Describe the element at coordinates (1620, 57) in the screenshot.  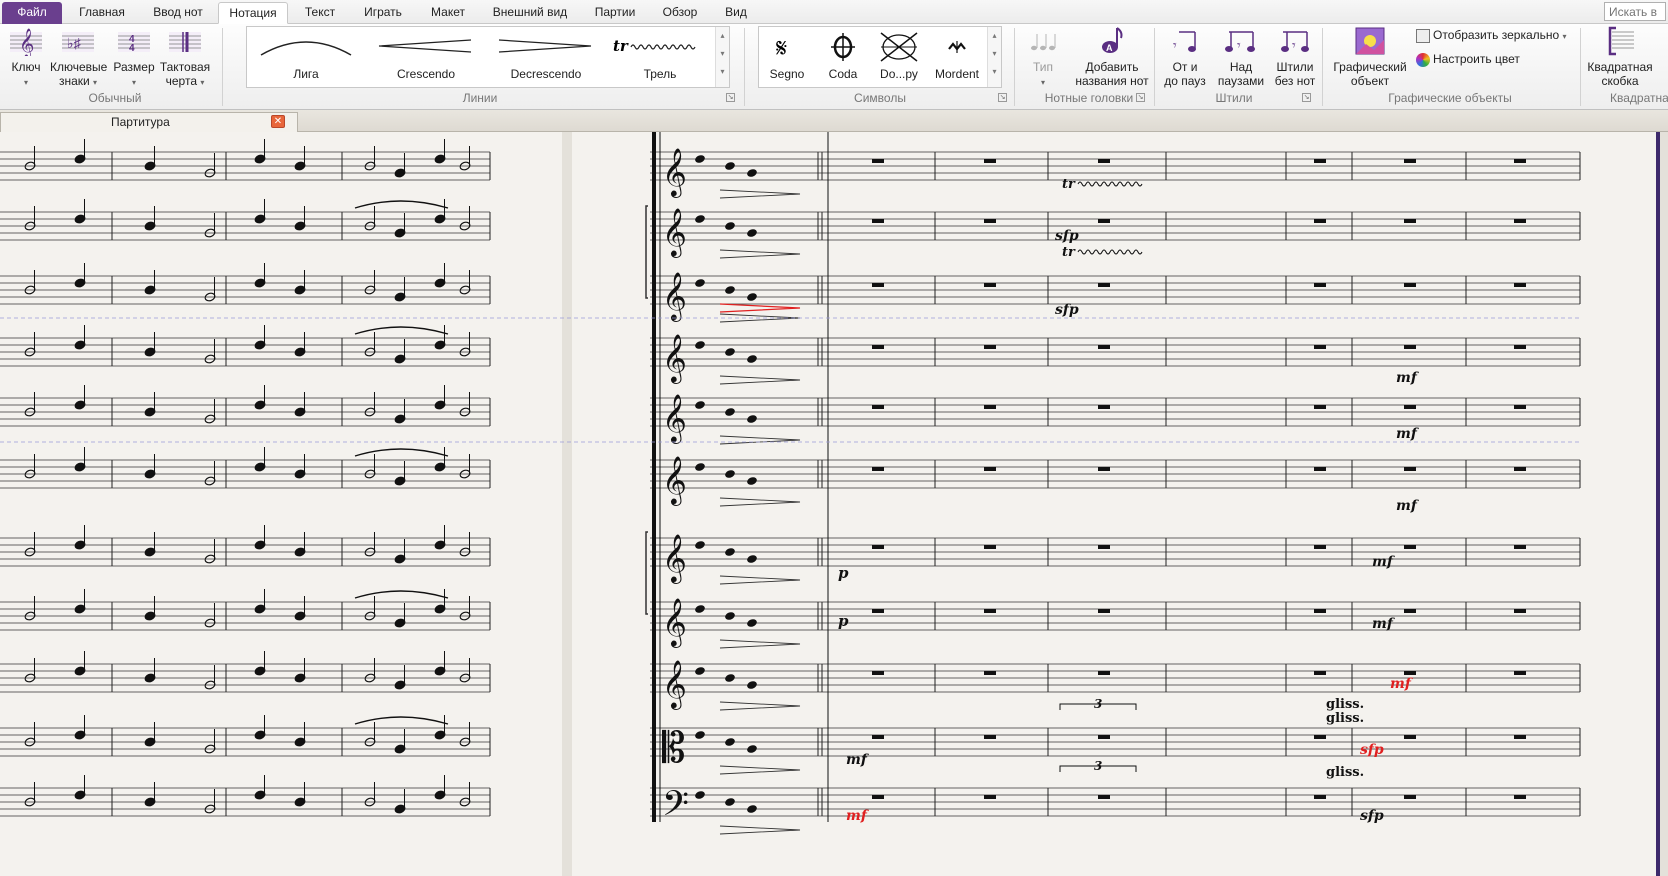
I see `square-bracket-button: Квадратная скобка` at that location.